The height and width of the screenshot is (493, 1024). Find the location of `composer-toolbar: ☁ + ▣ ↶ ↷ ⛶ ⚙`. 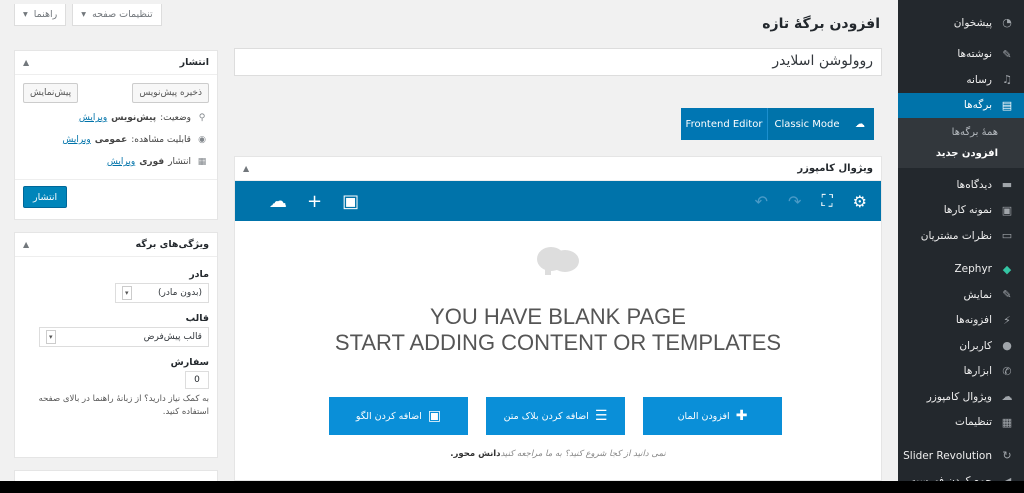

composer-toolbar: ☁ + ▣ ↶ ↷ ⛶ ⚙ is located at coordinates (558, 201).